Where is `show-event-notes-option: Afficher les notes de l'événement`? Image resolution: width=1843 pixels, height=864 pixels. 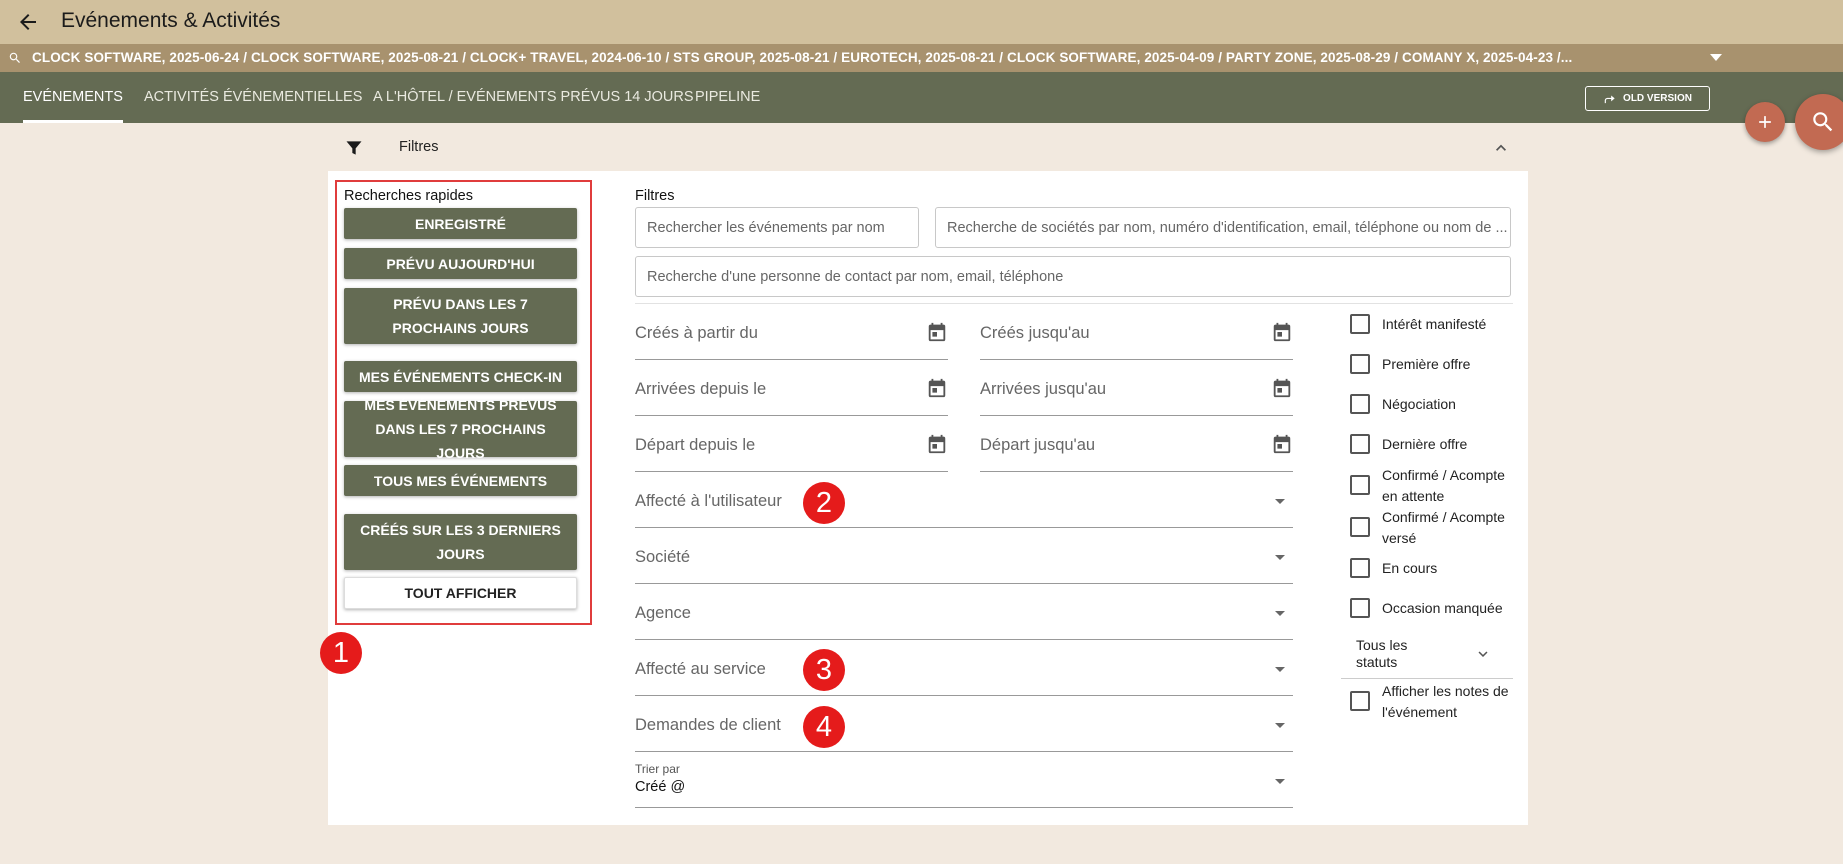
show-event-notes-option: Afficher les notes de l'événement is located at coordinates (1431, 702).